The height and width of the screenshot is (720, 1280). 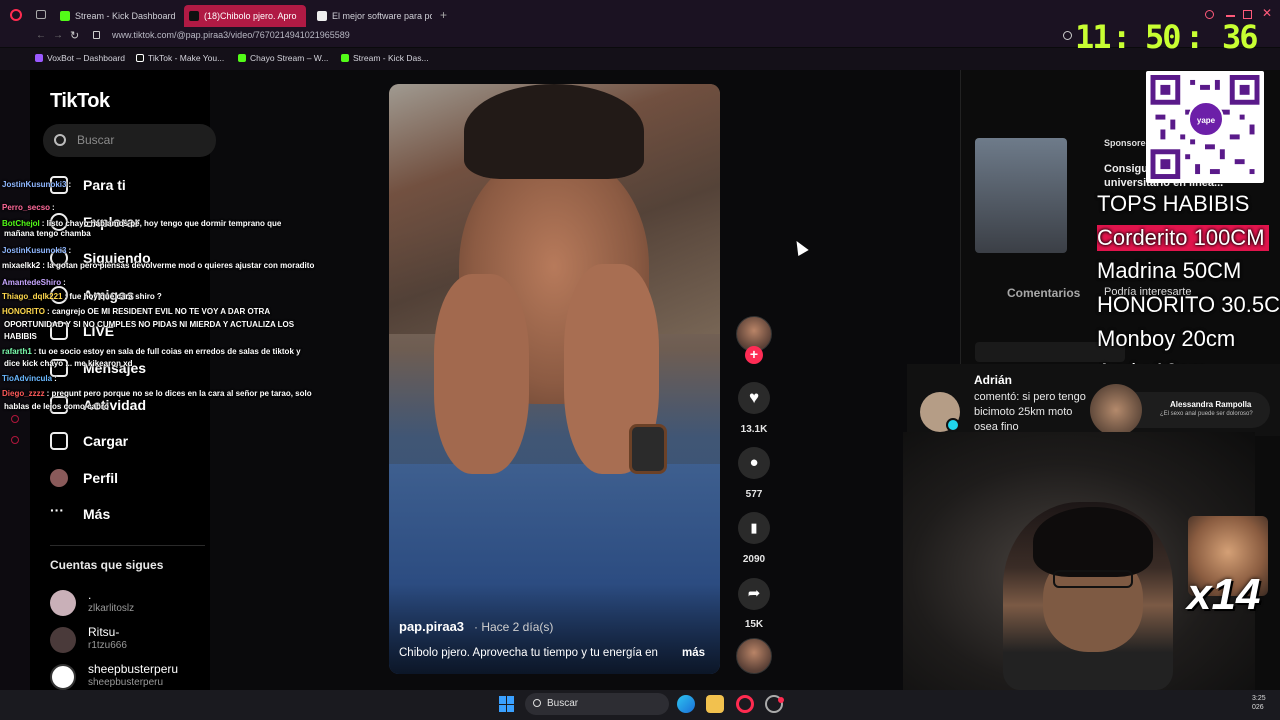 I want to click on notification-secondary-text: ¿El sexo anal puede ser doloroso?, so click(x=1206, y=414).